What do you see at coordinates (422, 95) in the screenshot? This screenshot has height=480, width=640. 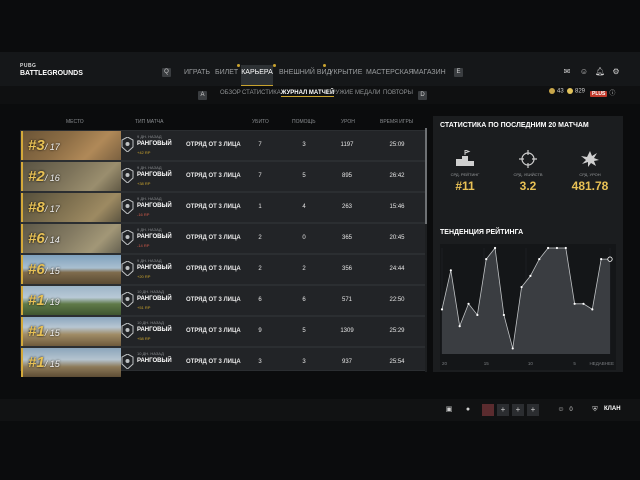 I see `subnav-next-key: D` at bounding box center [422, 95].